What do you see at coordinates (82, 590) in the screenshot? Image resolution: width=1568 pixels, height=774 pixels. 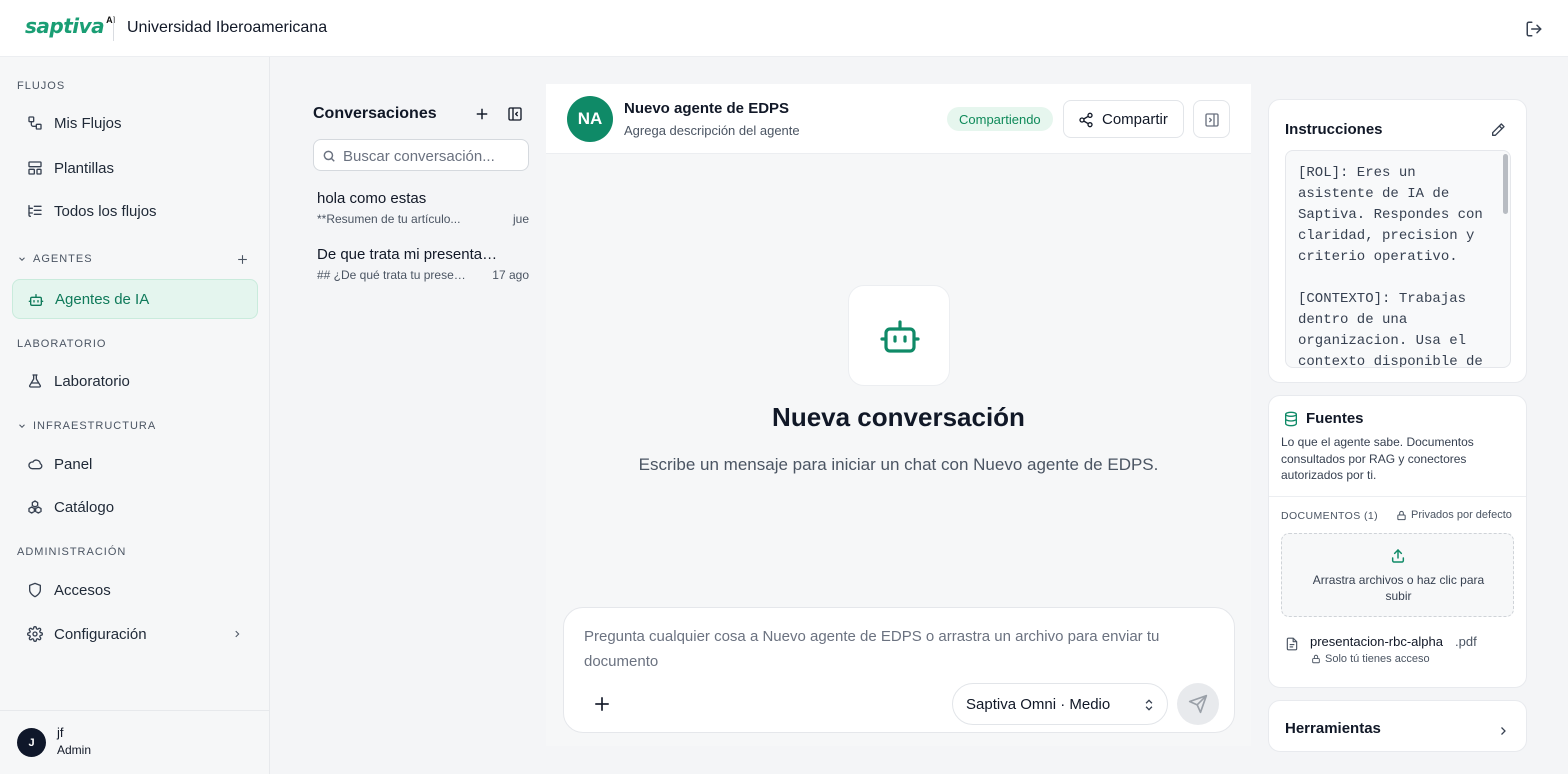 I see `sidebar-item-label: Accesos` at bounding box center [82, 590].